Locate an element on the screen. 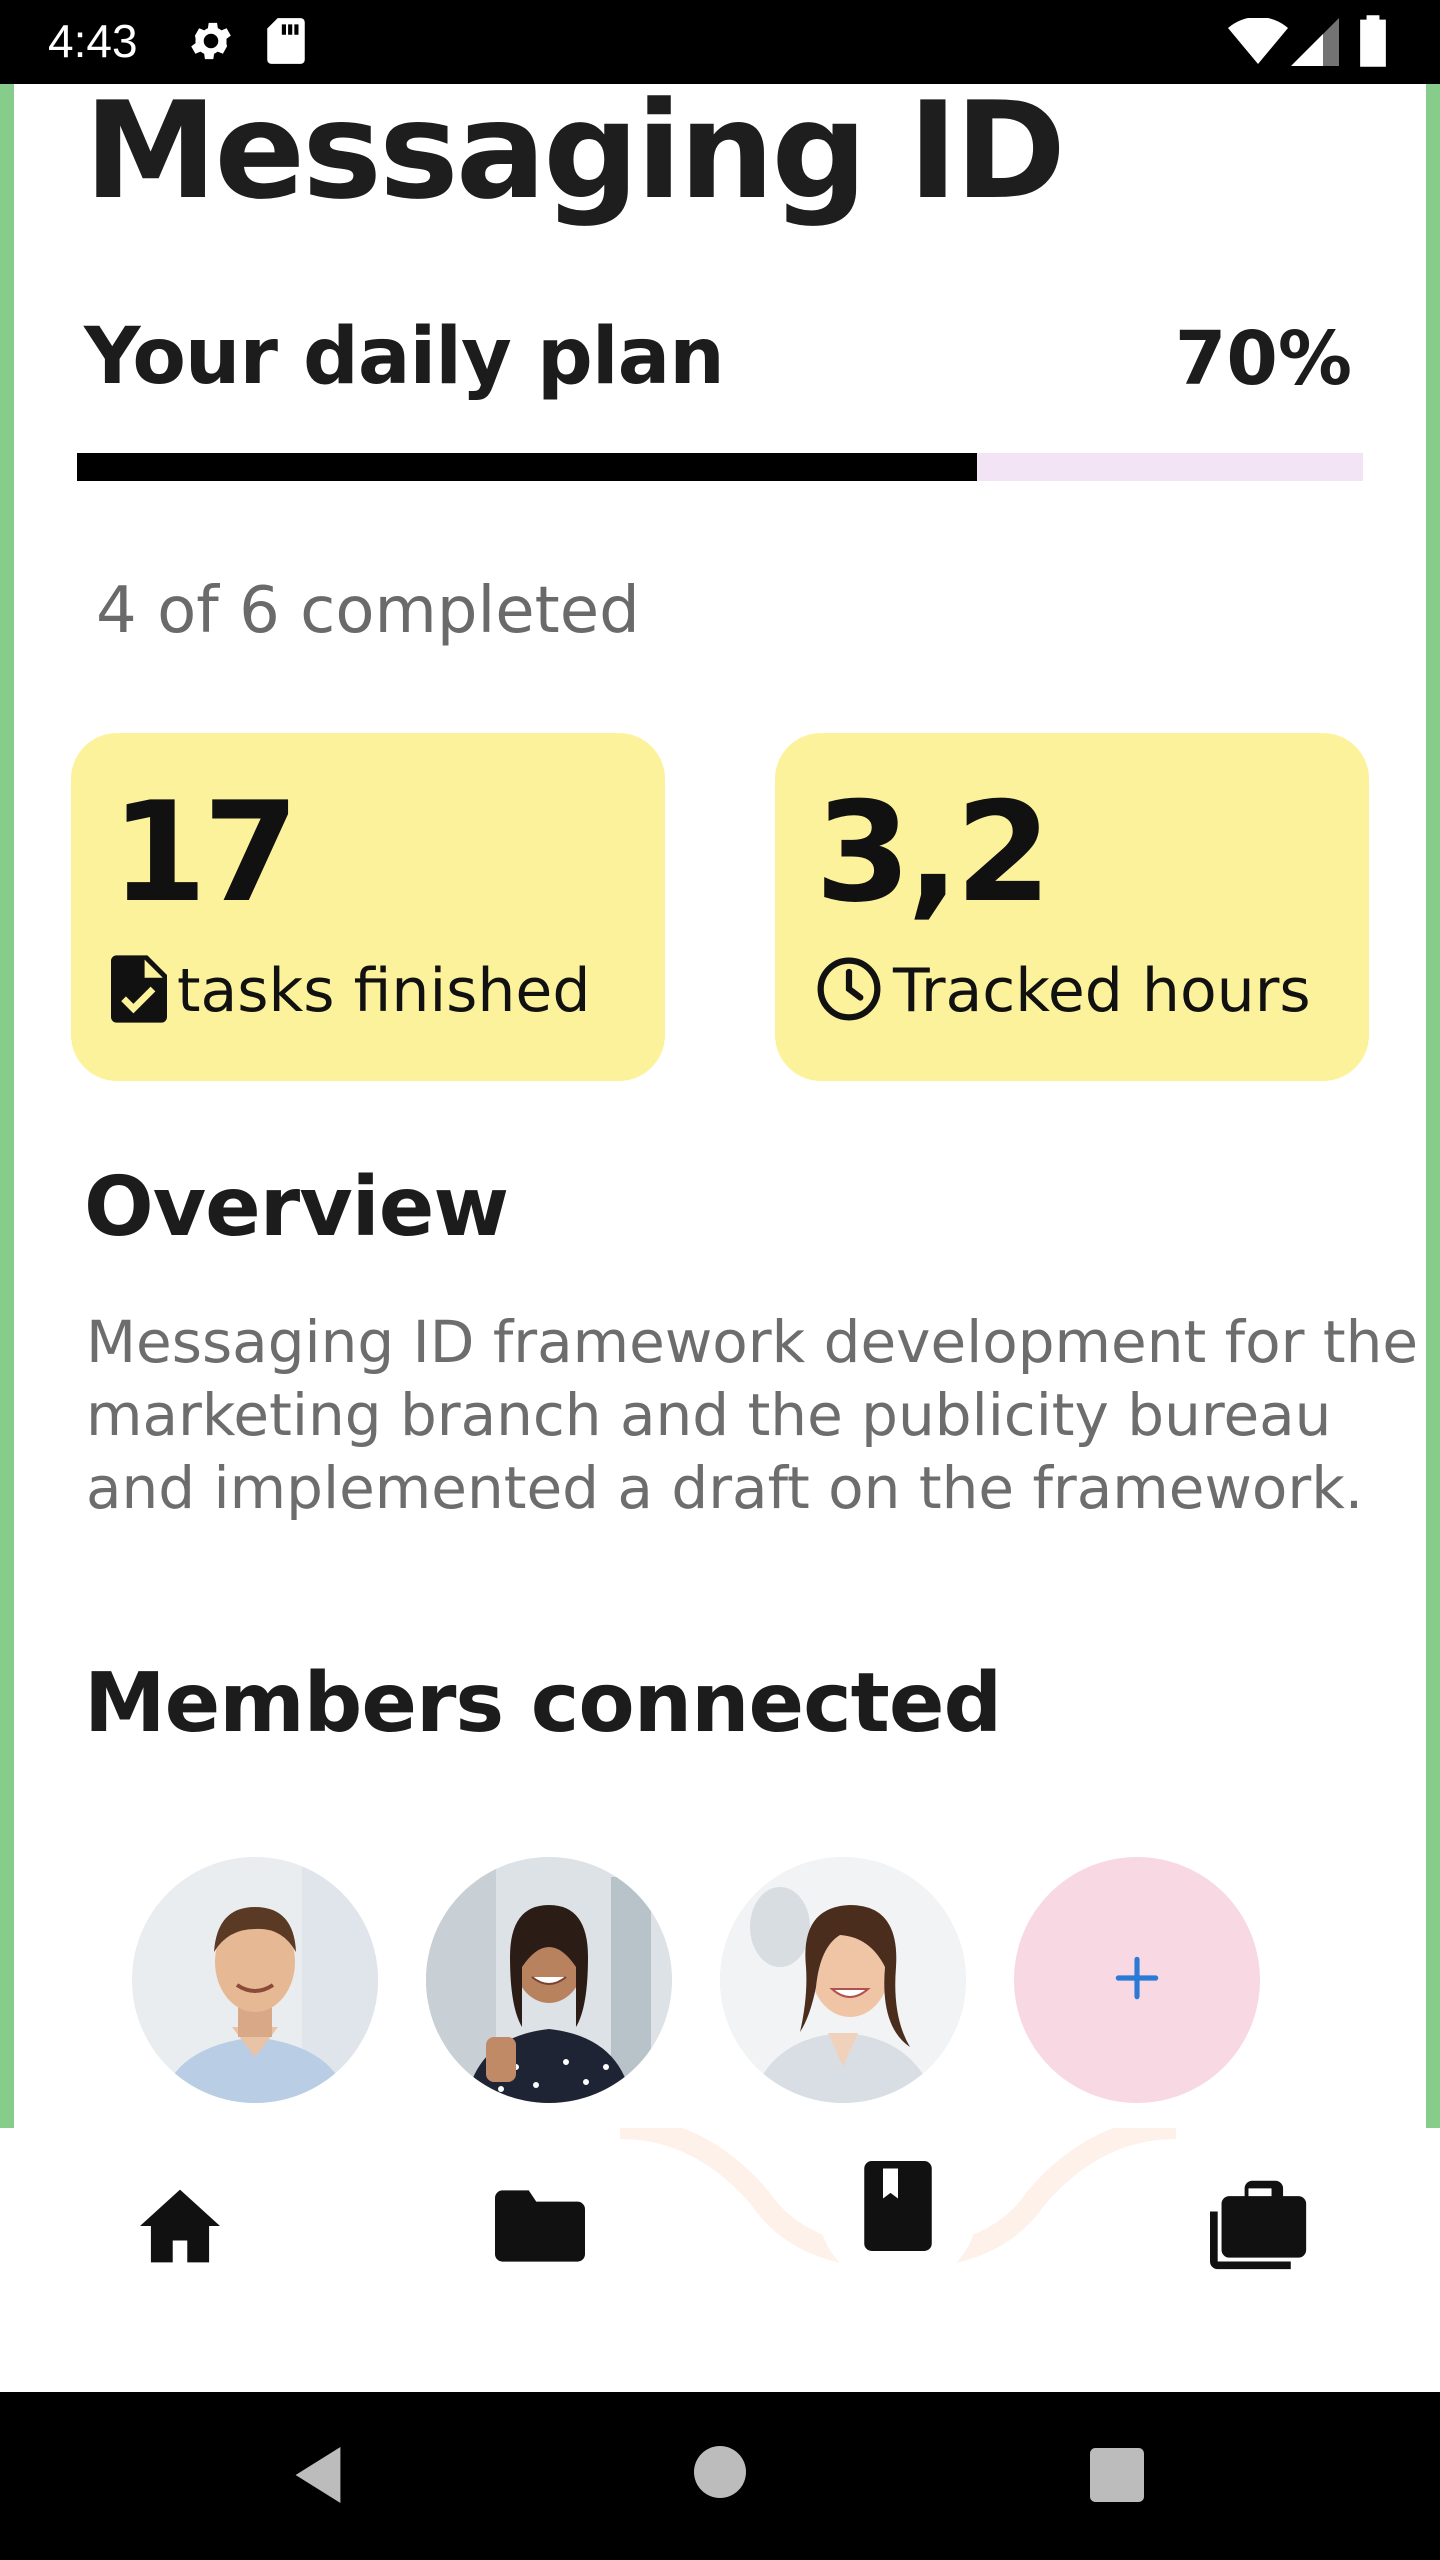  bookmark-icon is located at coordinates (898, 2208).